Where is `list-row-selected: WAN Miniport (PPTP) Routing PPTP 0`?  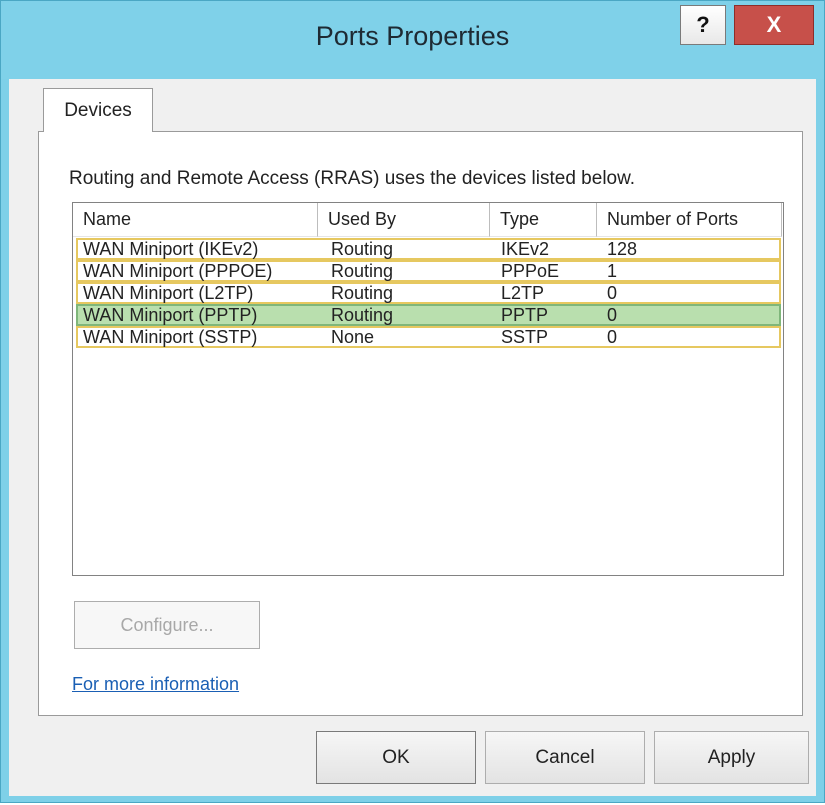 list-row-selected: WAN Miniport (PPTP) Routing PPTP 0 is located at coordinates (428, 315).